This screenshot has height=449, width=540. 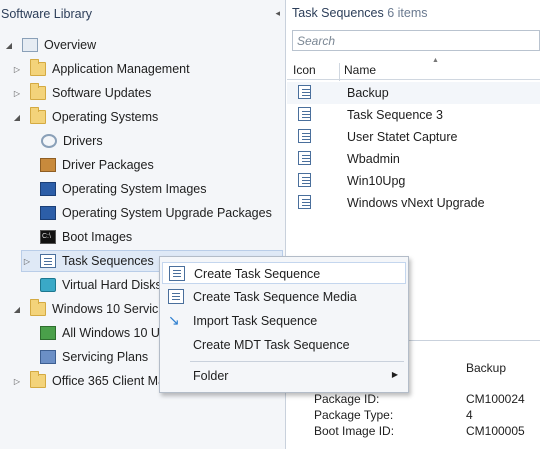 What do you see at coordinates (48, 165) in the screenshot?
I see `package-icon` at bounding box center [48, 165].